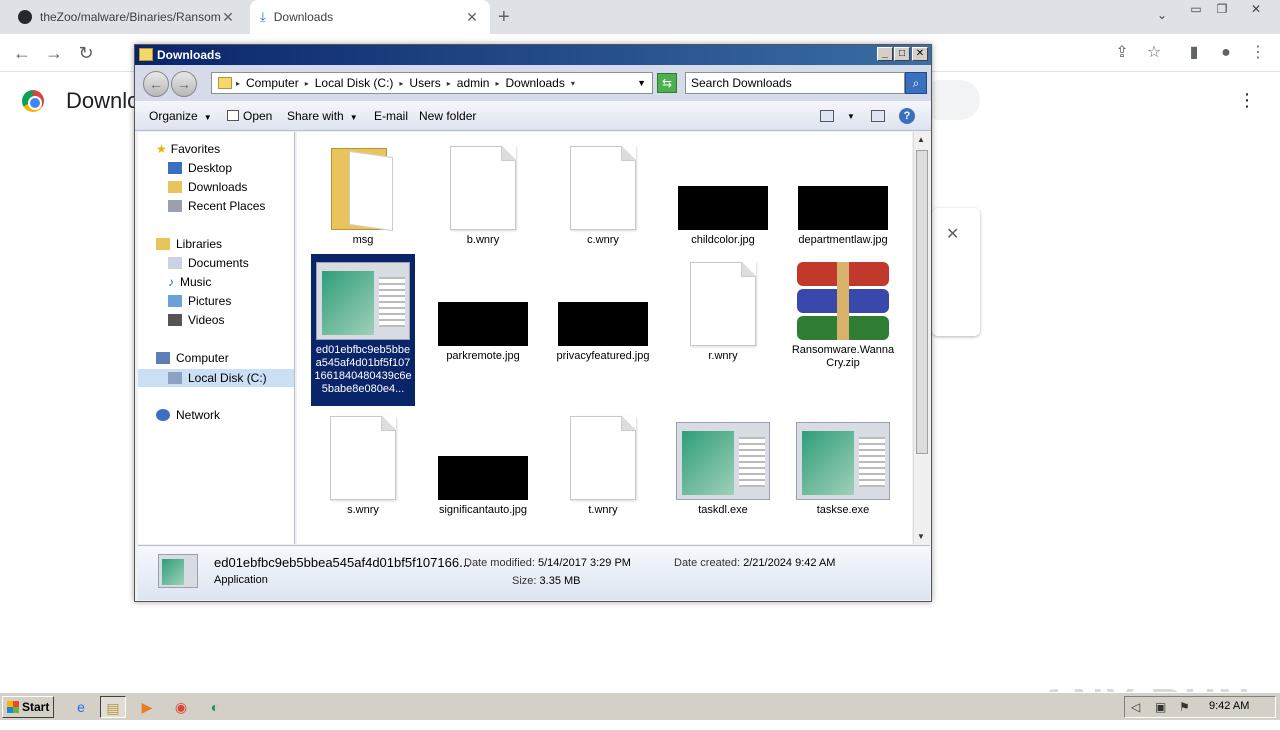  I want to click on nav-network: Network, so click(188, 415).